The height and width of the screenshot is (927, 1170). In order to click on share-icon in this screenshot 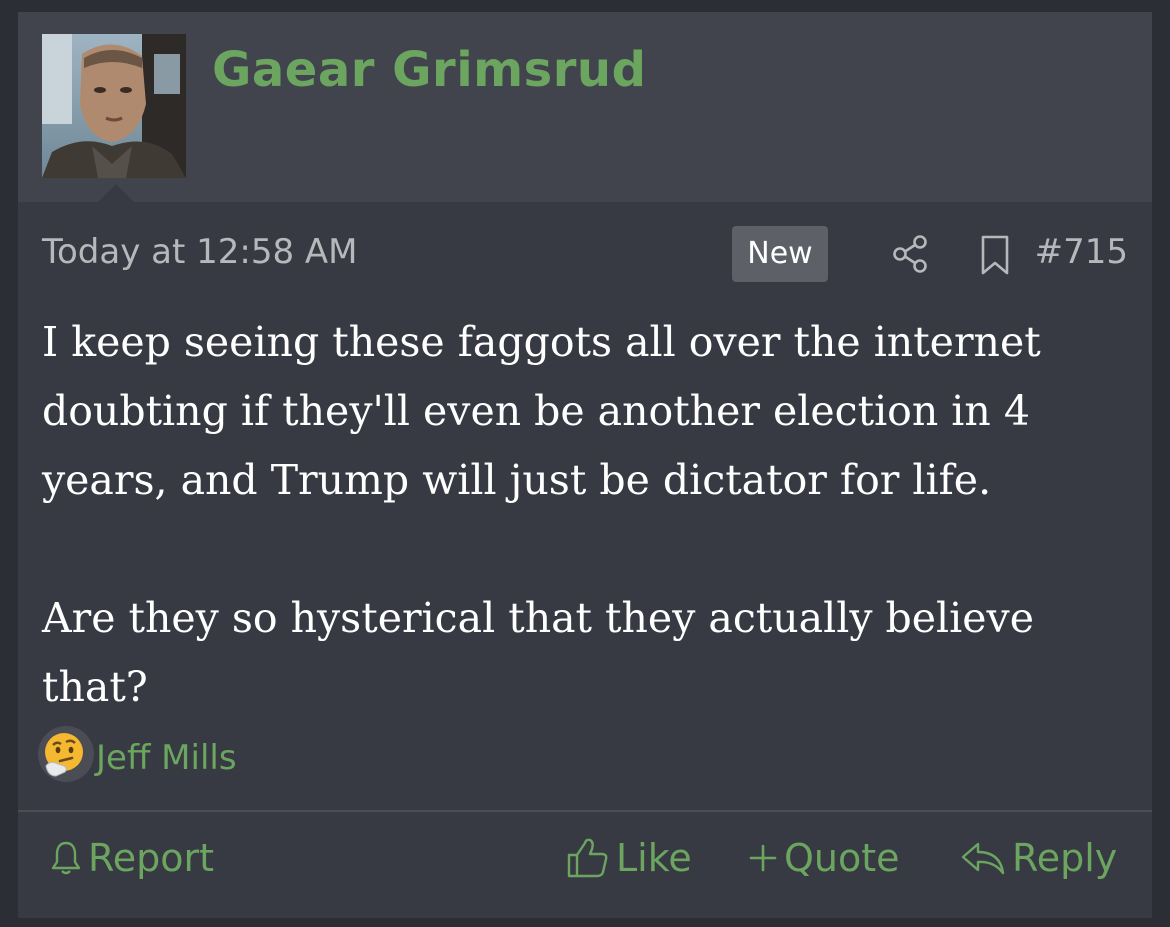, I will do `click(910, 254)`.